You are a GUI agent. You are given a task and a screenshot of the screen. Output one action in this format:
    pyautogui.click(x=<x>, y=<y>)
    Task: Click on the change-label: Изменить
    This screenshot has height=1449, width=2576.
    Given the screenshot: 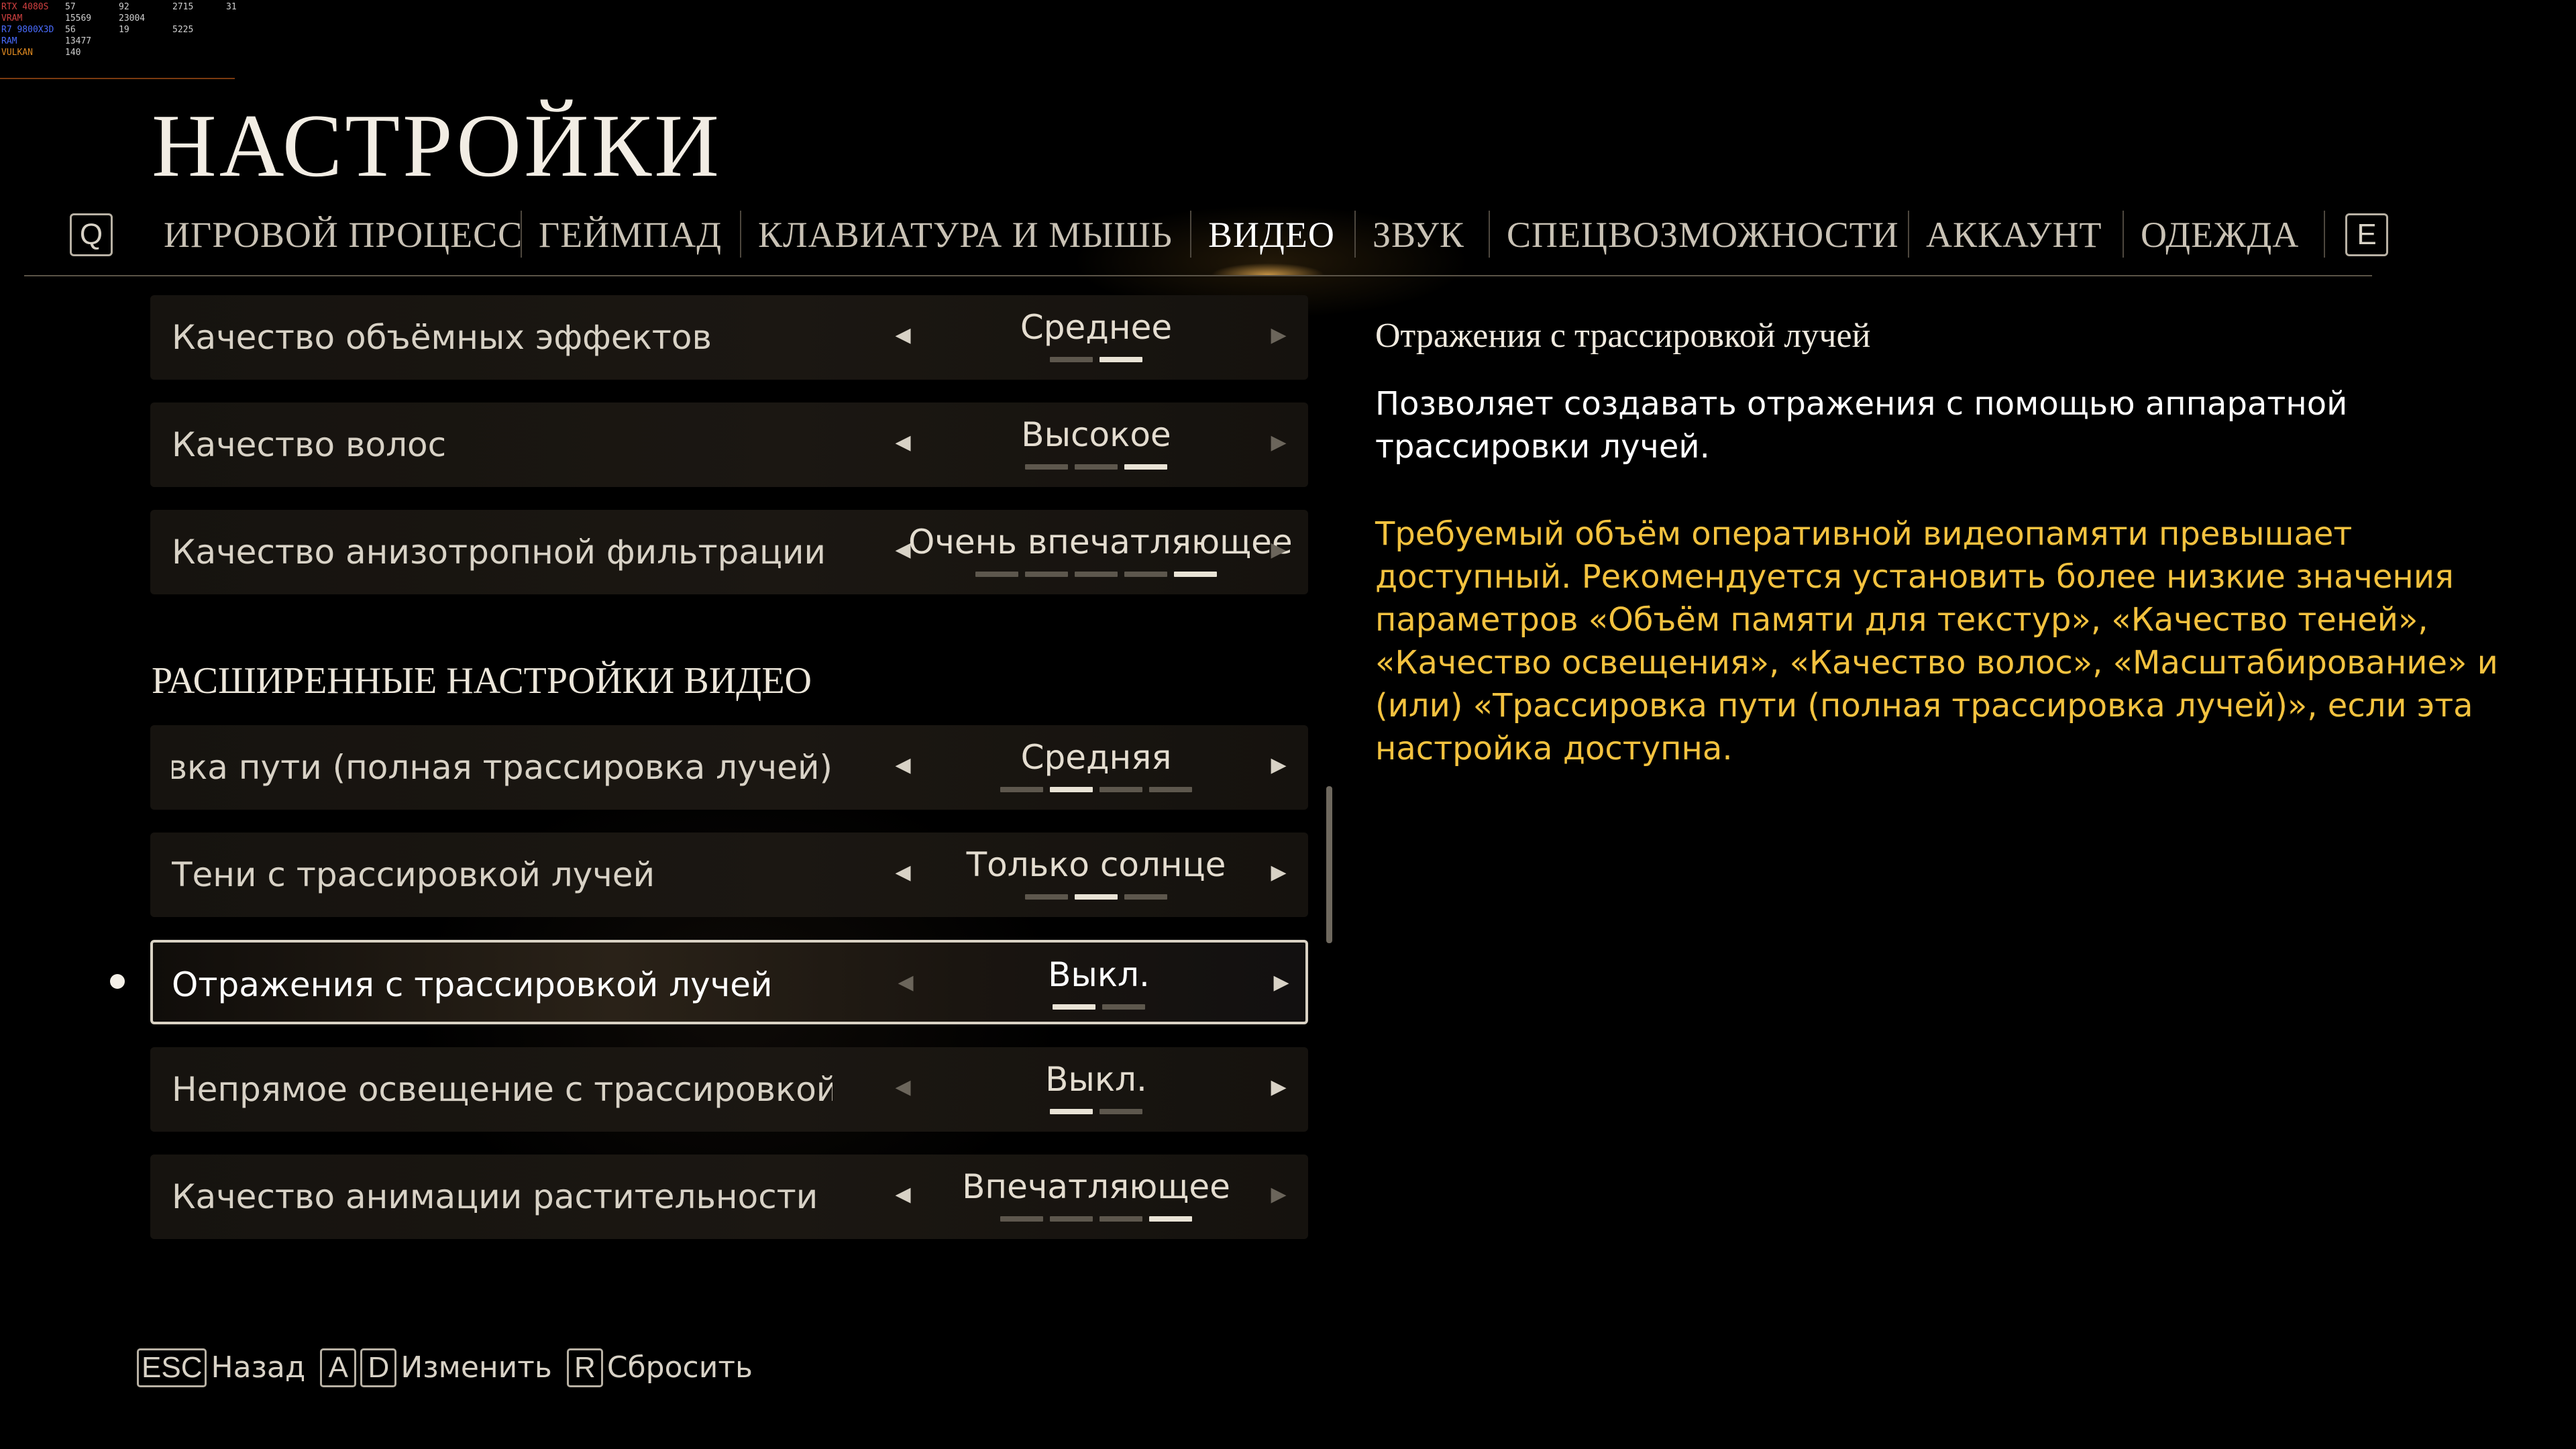 What is the action you would take?
    pyautogui.click(x=476, y=1367)
    